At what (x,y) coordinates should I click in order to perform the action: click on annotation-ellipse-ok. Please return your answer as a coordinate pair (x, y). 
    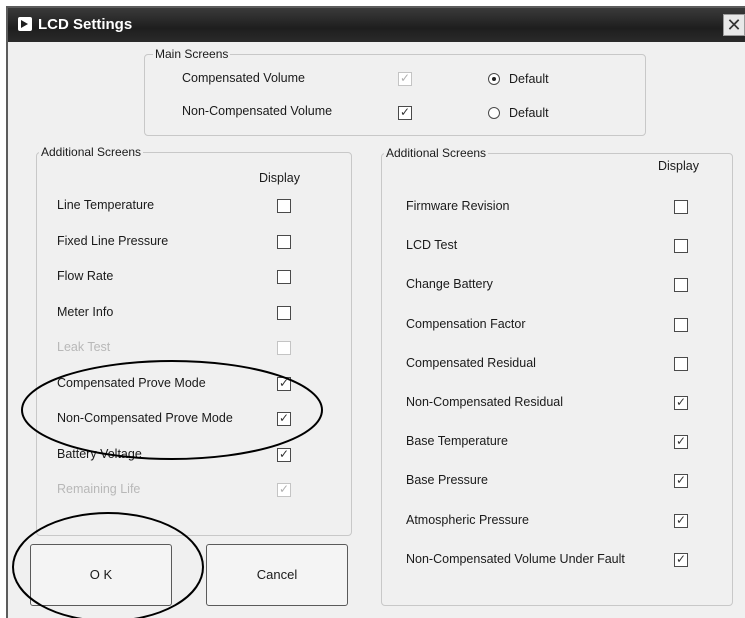
    Looking at the image, I should click on (108, 565).